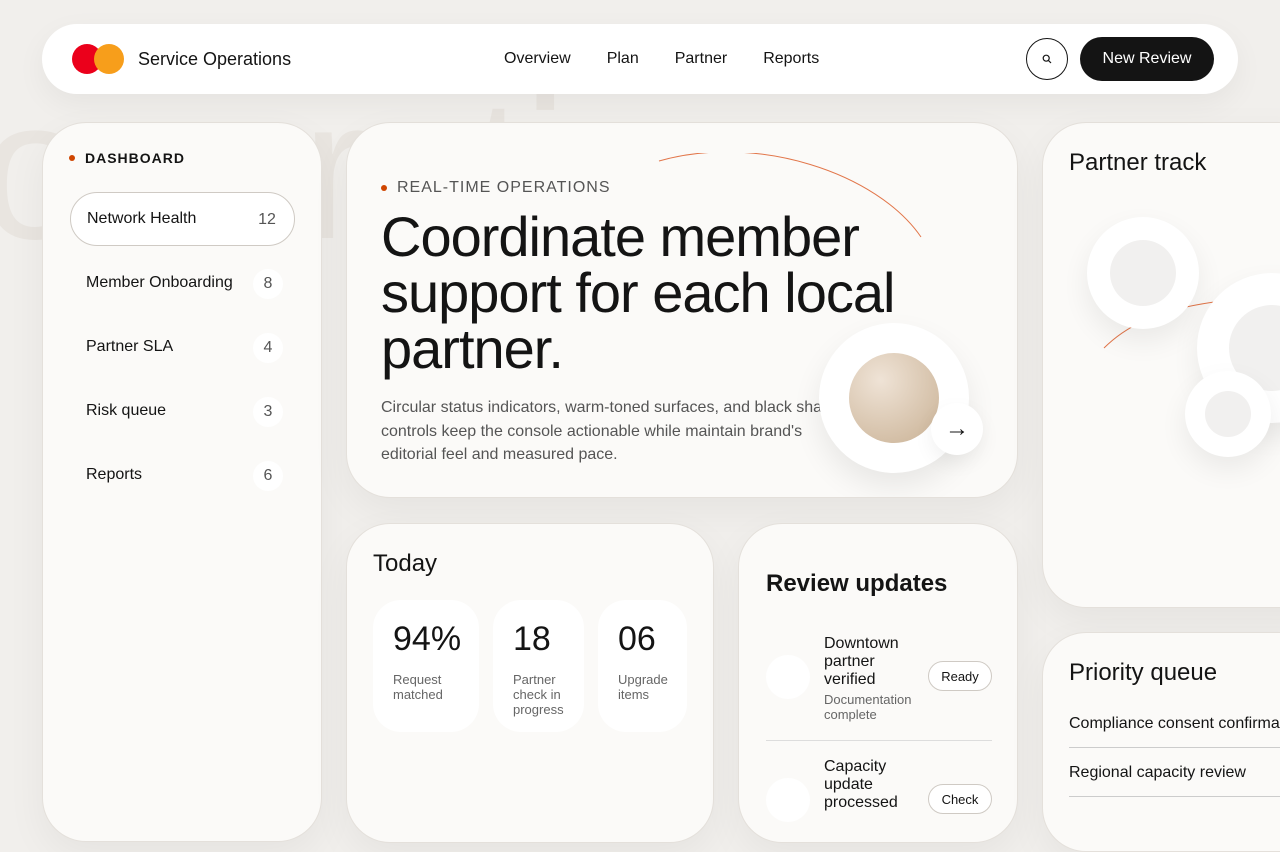 The width and height of the screenshot is (1280, 852). Describe the element at coordinates (868, 707) in the screenshot. I see `update-subtitle: Documentation complete` at that location.